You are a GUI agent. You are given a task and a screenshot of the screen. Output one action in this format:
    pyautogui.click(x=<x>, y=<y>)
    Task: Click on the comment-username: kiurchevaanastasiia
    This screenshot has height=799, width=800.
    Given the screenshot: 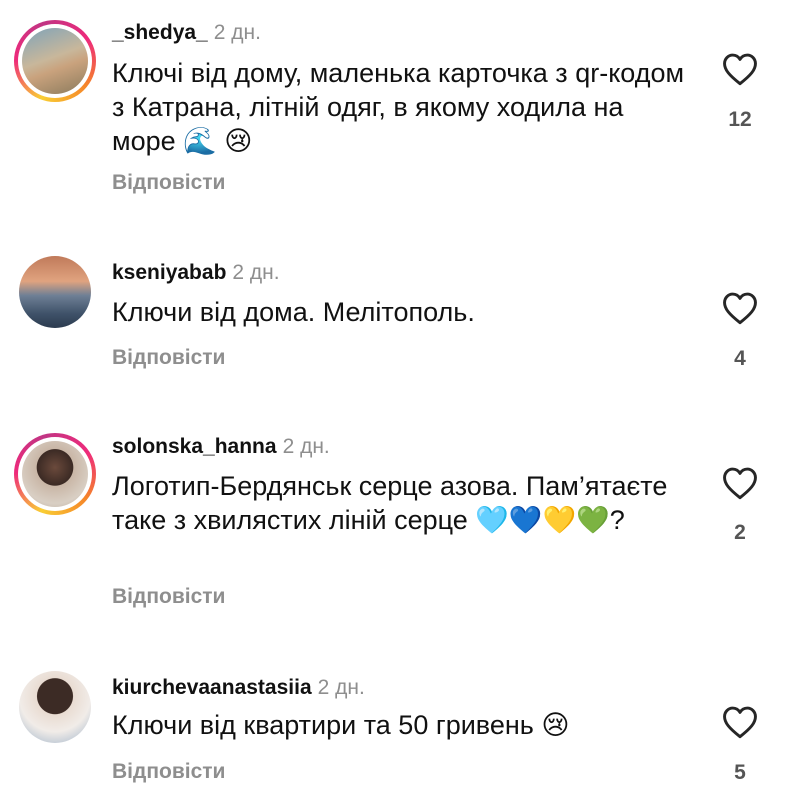 What is the action you would take?
    pyautogui.click(x=212, y=687)
    